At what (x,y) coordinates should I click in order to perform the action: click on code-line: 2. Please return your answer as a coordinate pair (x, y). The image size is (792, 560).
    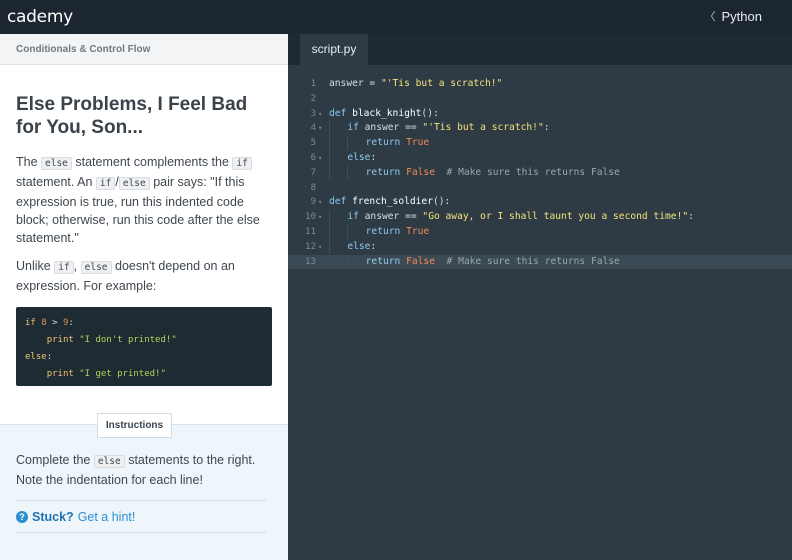
    Looking at the image, I should click on (540, 99).